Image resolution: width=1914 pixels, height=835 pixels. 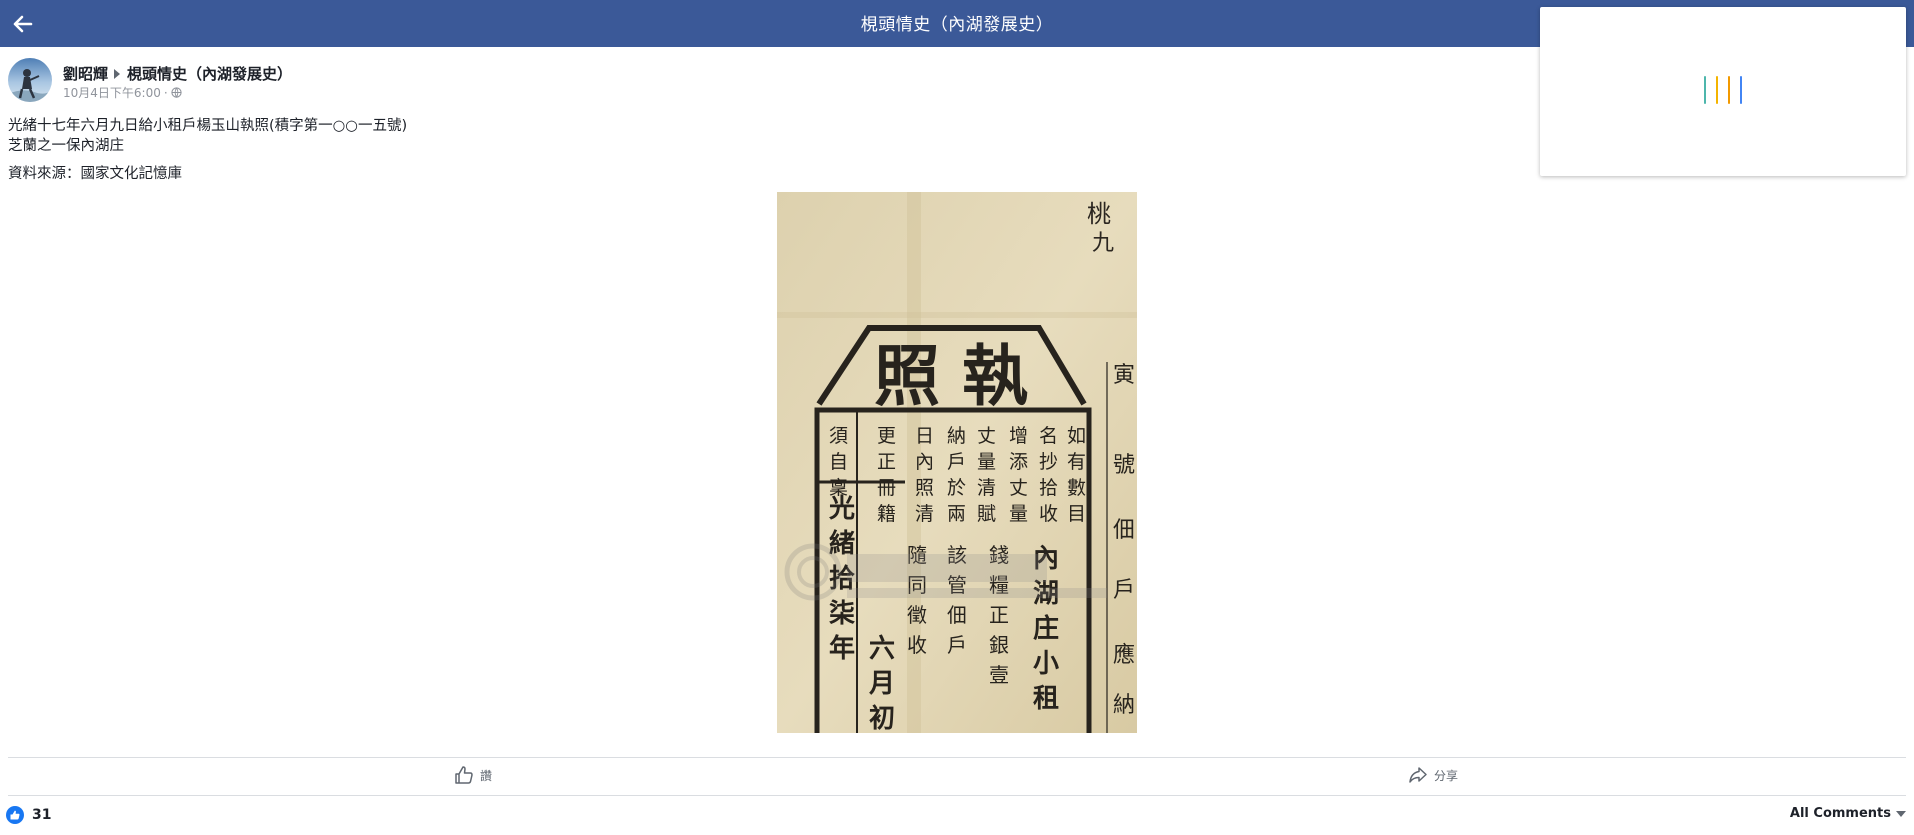 What do you see at coordinates (1046, 628) in the screenshot?
I see `svg-text: 庄` at bounding box center [1046, 628].